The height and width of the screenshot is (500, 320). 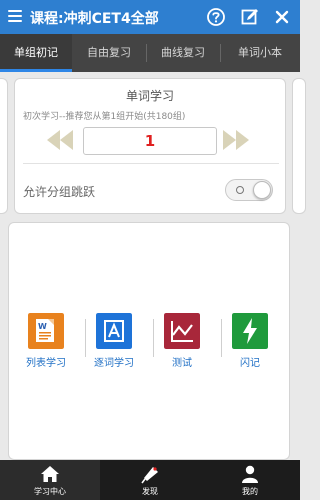 I want to click on next-card-edge, so click(x=299, y=146).